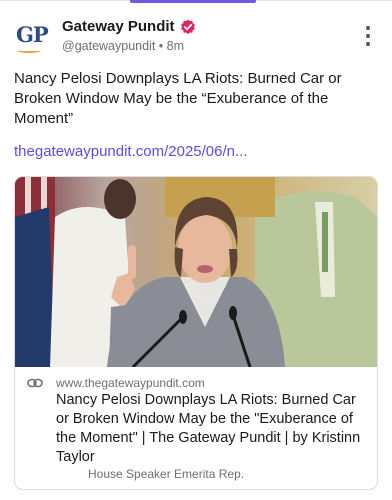  I want to click on more-vertical-icon, so click(368, 28).